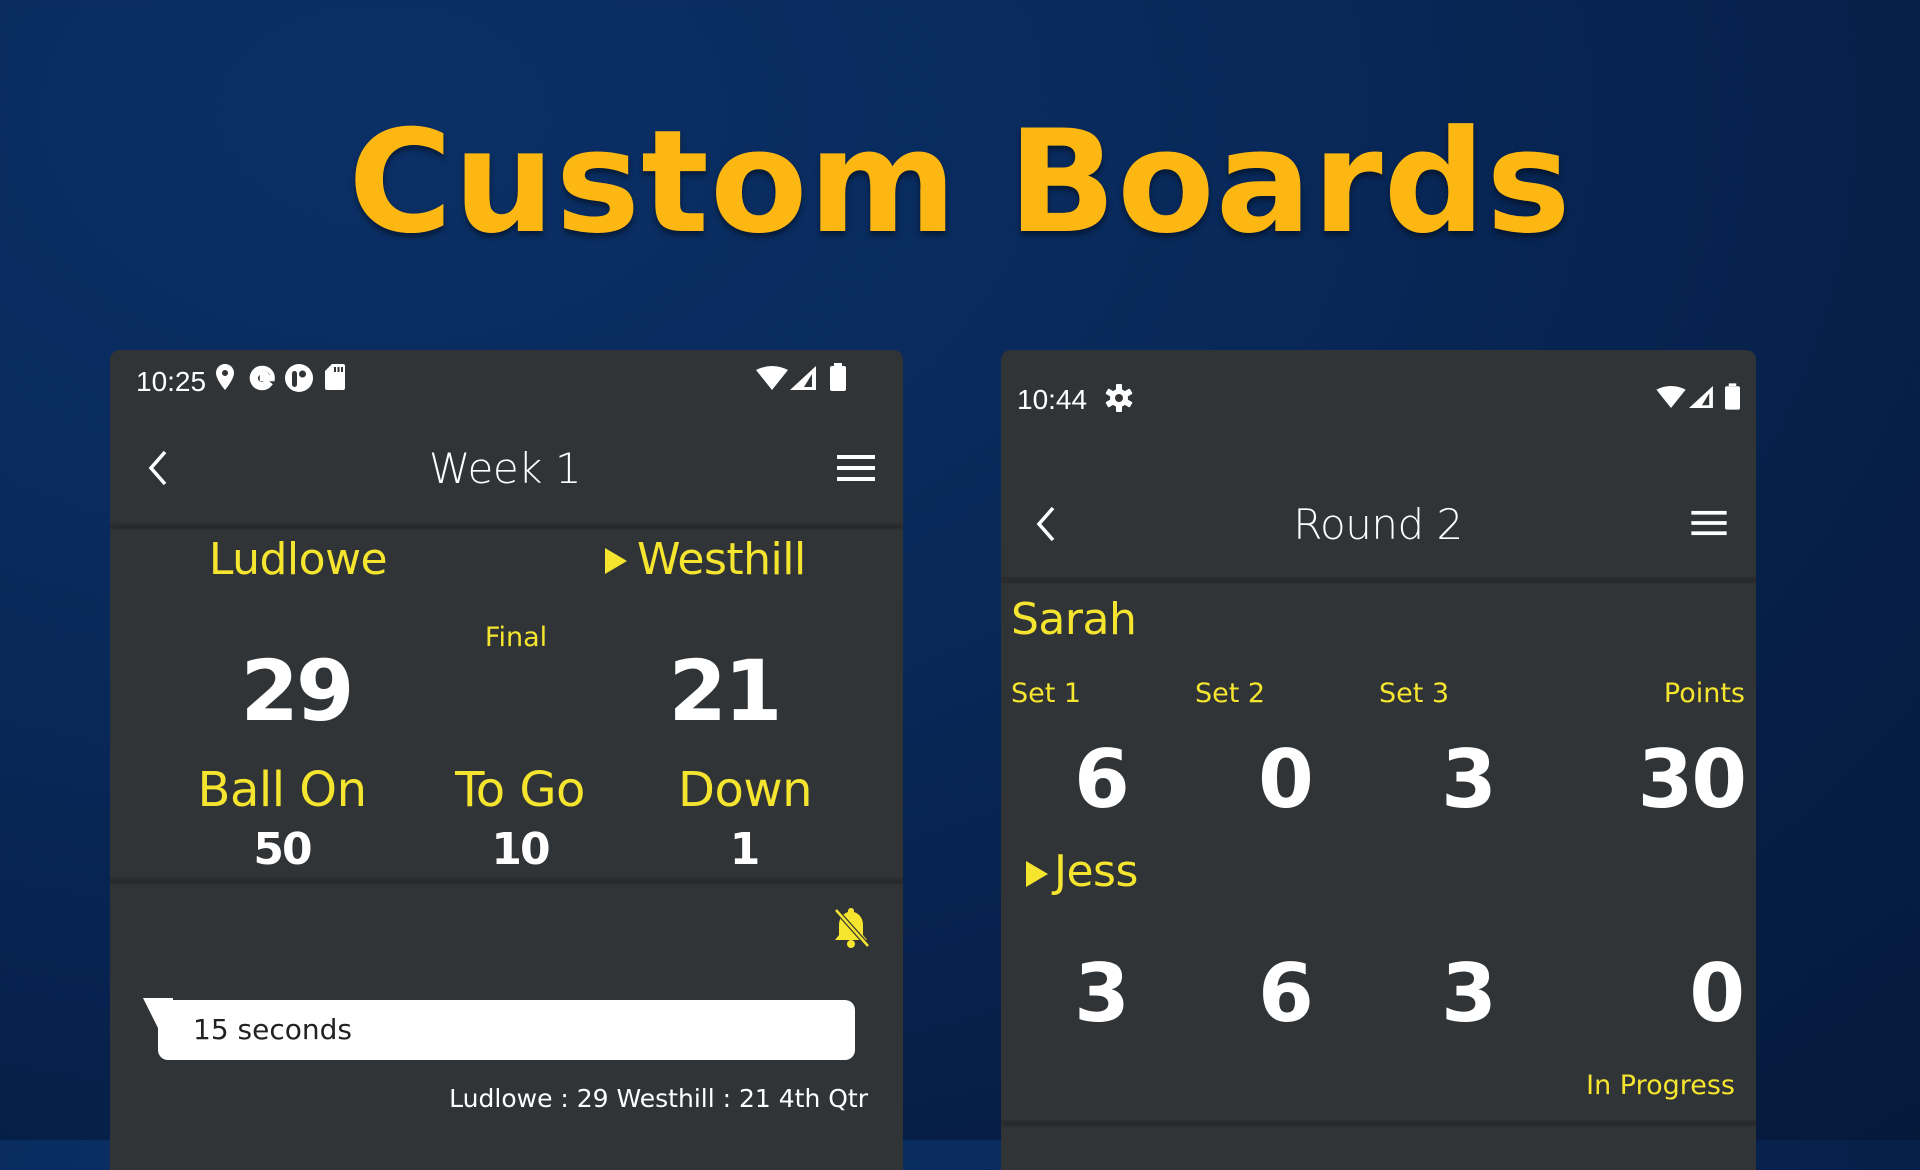 This screenshot has height=1170, width=1920. I want to click on to-go-value: 10, so click(520, 849).